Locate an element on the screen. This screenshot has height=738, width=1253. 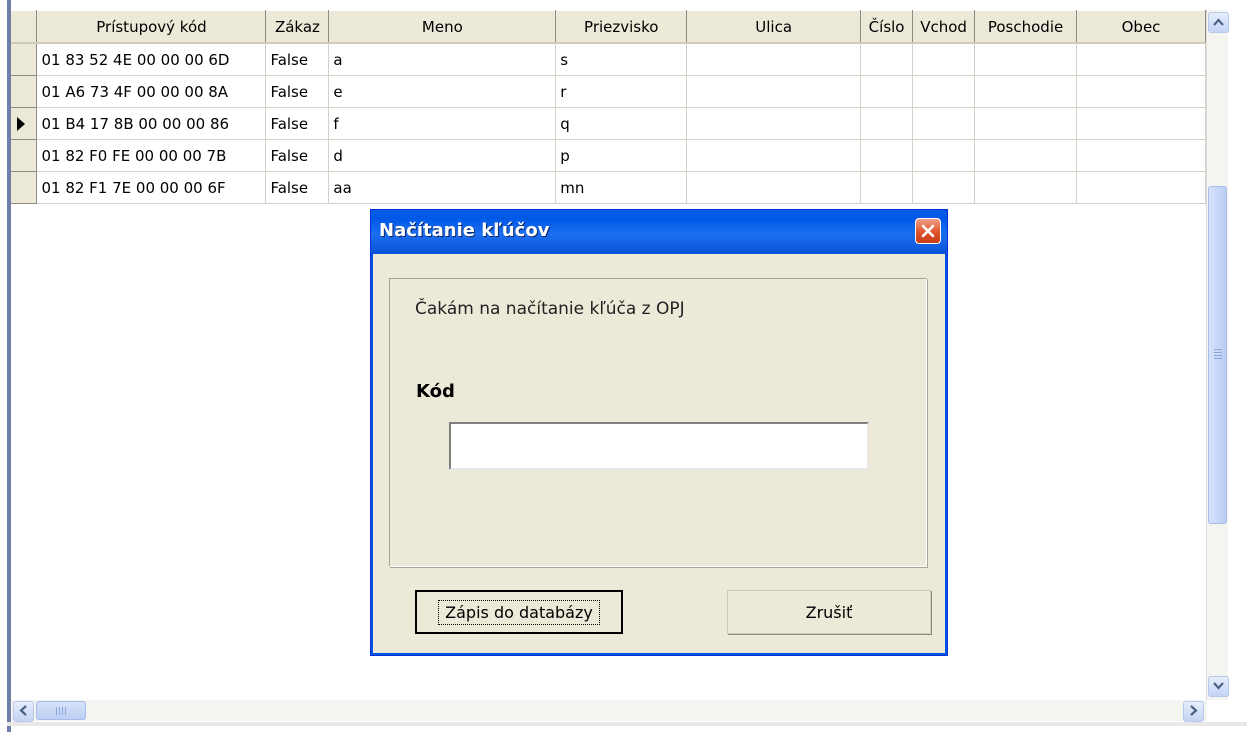
cancel-button-label: Zrušiť is located at coordinates (829, 612).